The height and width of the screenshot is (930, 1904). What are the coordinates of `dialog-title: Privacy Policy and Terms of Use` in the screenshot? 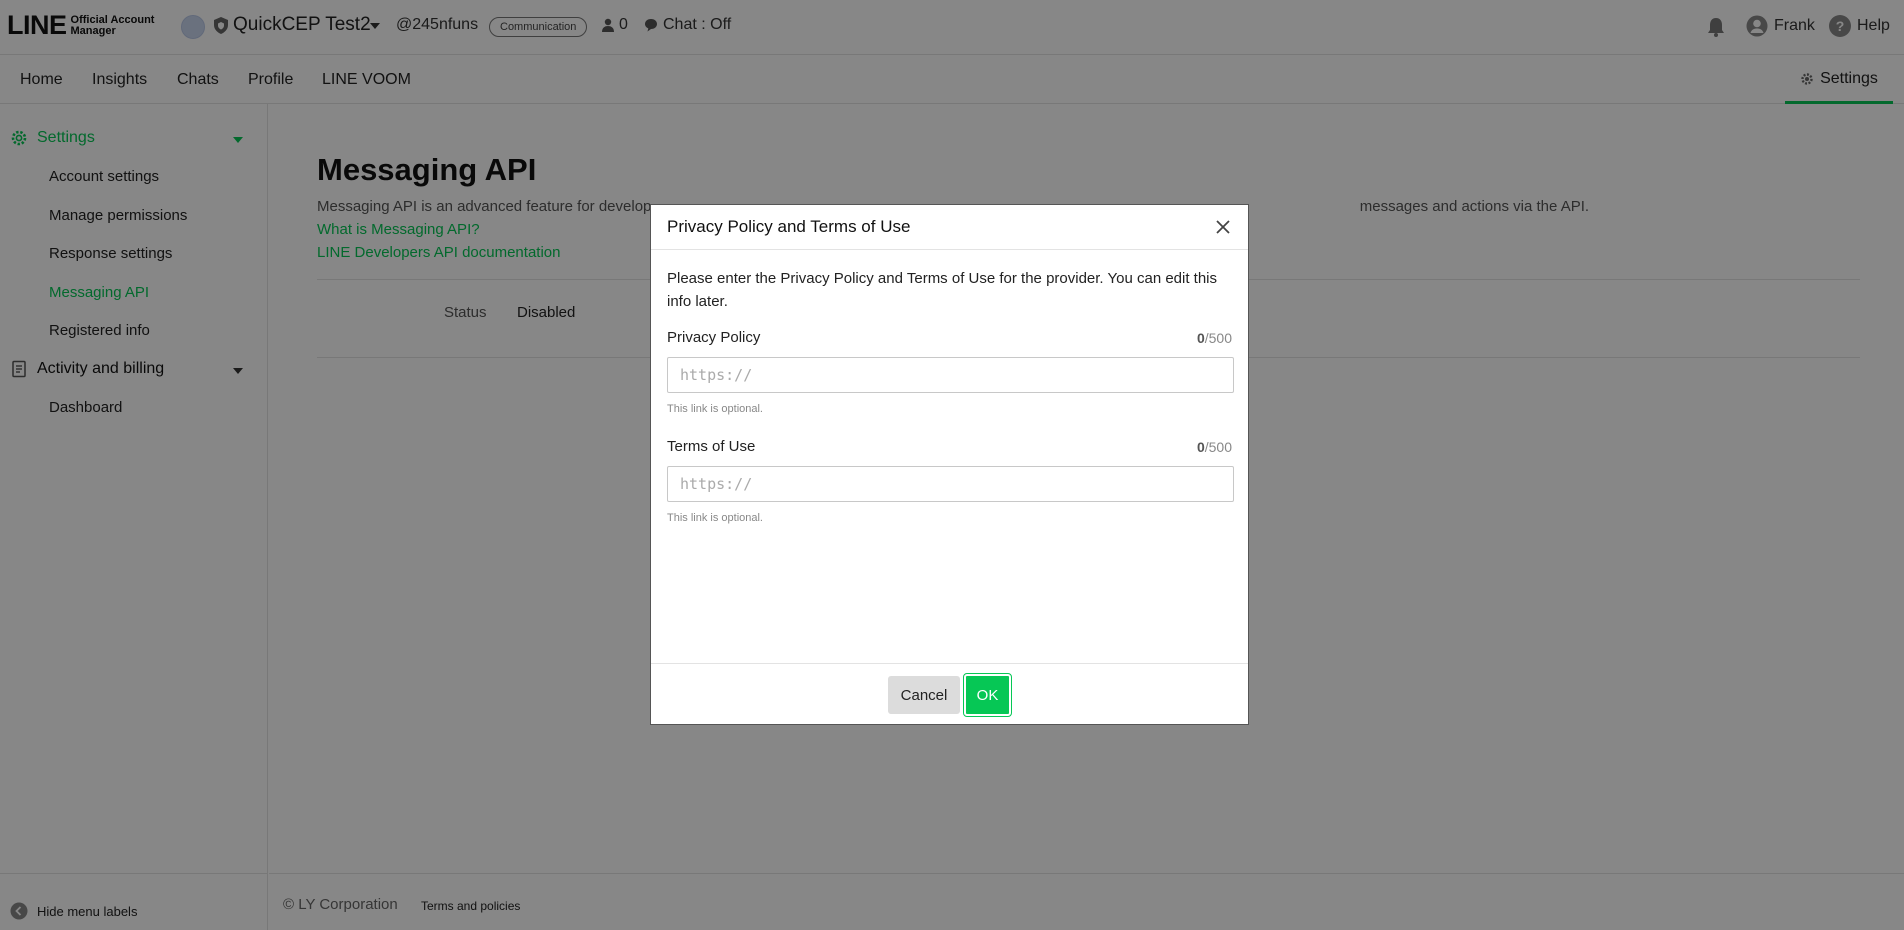 It's located at (789, 226).